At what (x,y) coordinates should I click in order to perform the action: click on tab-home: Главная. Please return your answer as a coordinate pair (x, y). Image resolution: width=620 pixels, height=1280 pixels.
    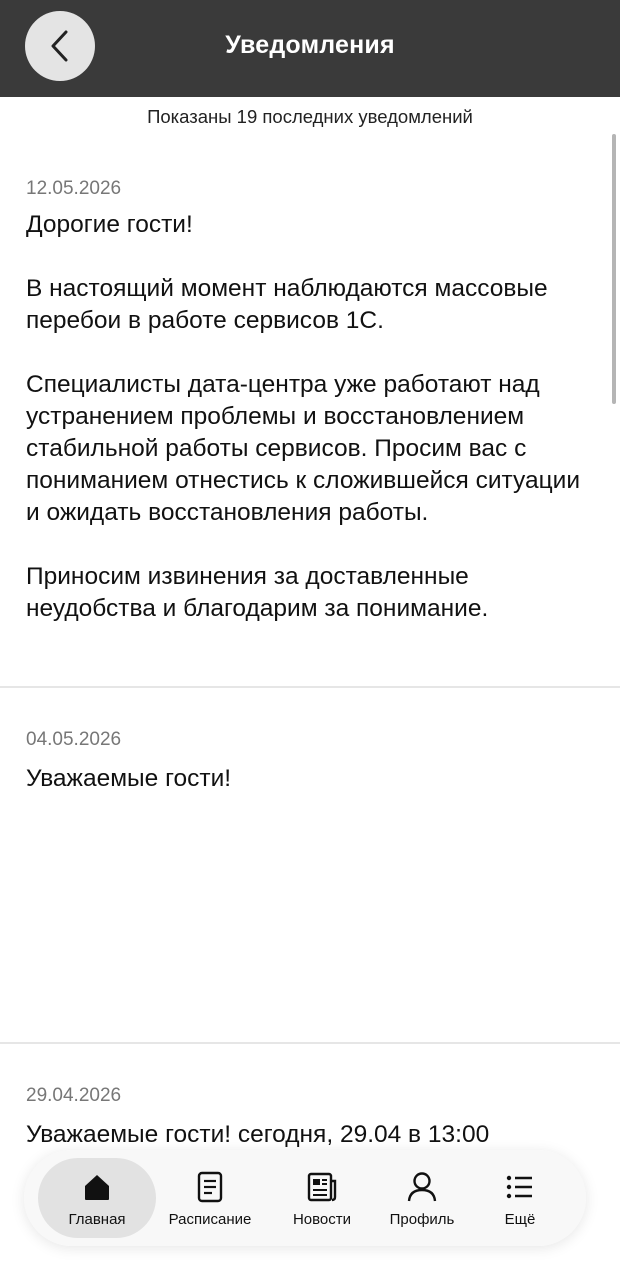
    Looking at the image, I should click on (97, 1198).